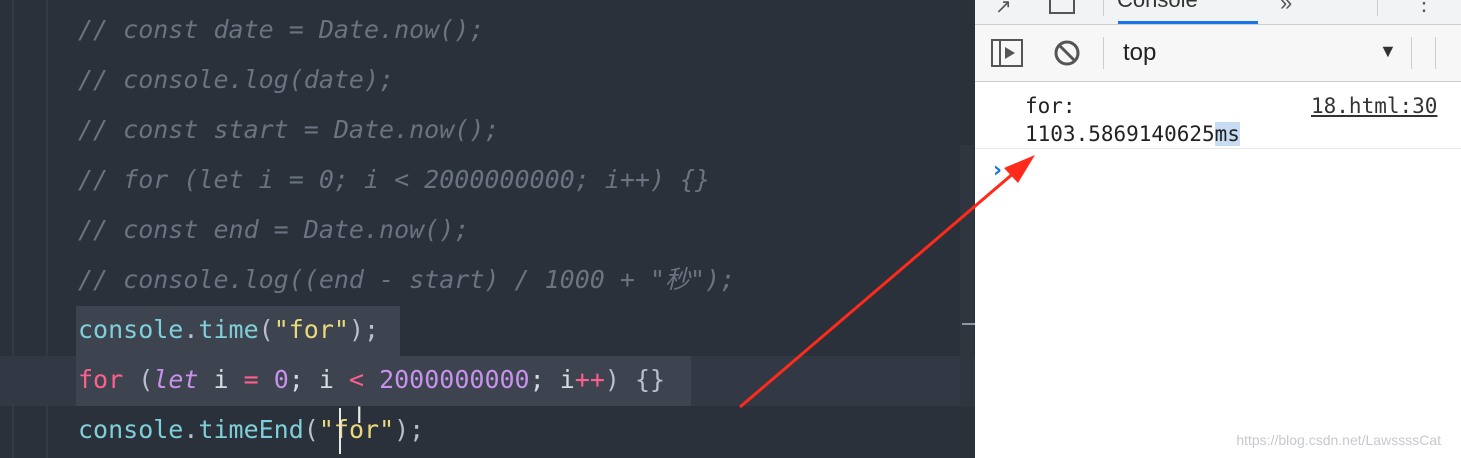 This screenshot has width=1461, height=458. I want to click on device-toolbar-icon, so click(1062, 7).